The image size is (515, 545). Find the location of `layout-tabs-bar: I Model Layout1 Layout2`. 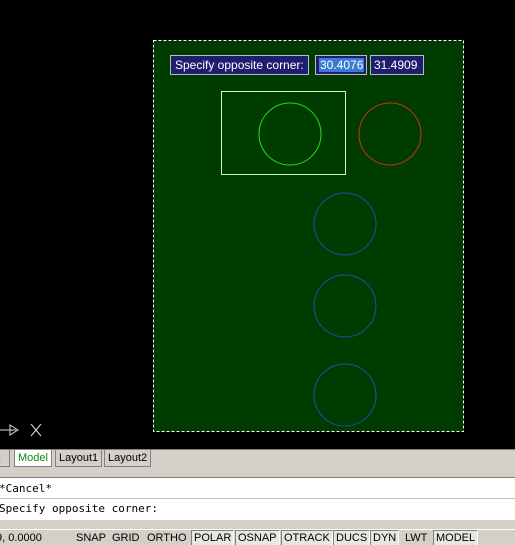

layout-tabs-bar: I Model Layout1 Layout2 is located at coordinates (257, 458).